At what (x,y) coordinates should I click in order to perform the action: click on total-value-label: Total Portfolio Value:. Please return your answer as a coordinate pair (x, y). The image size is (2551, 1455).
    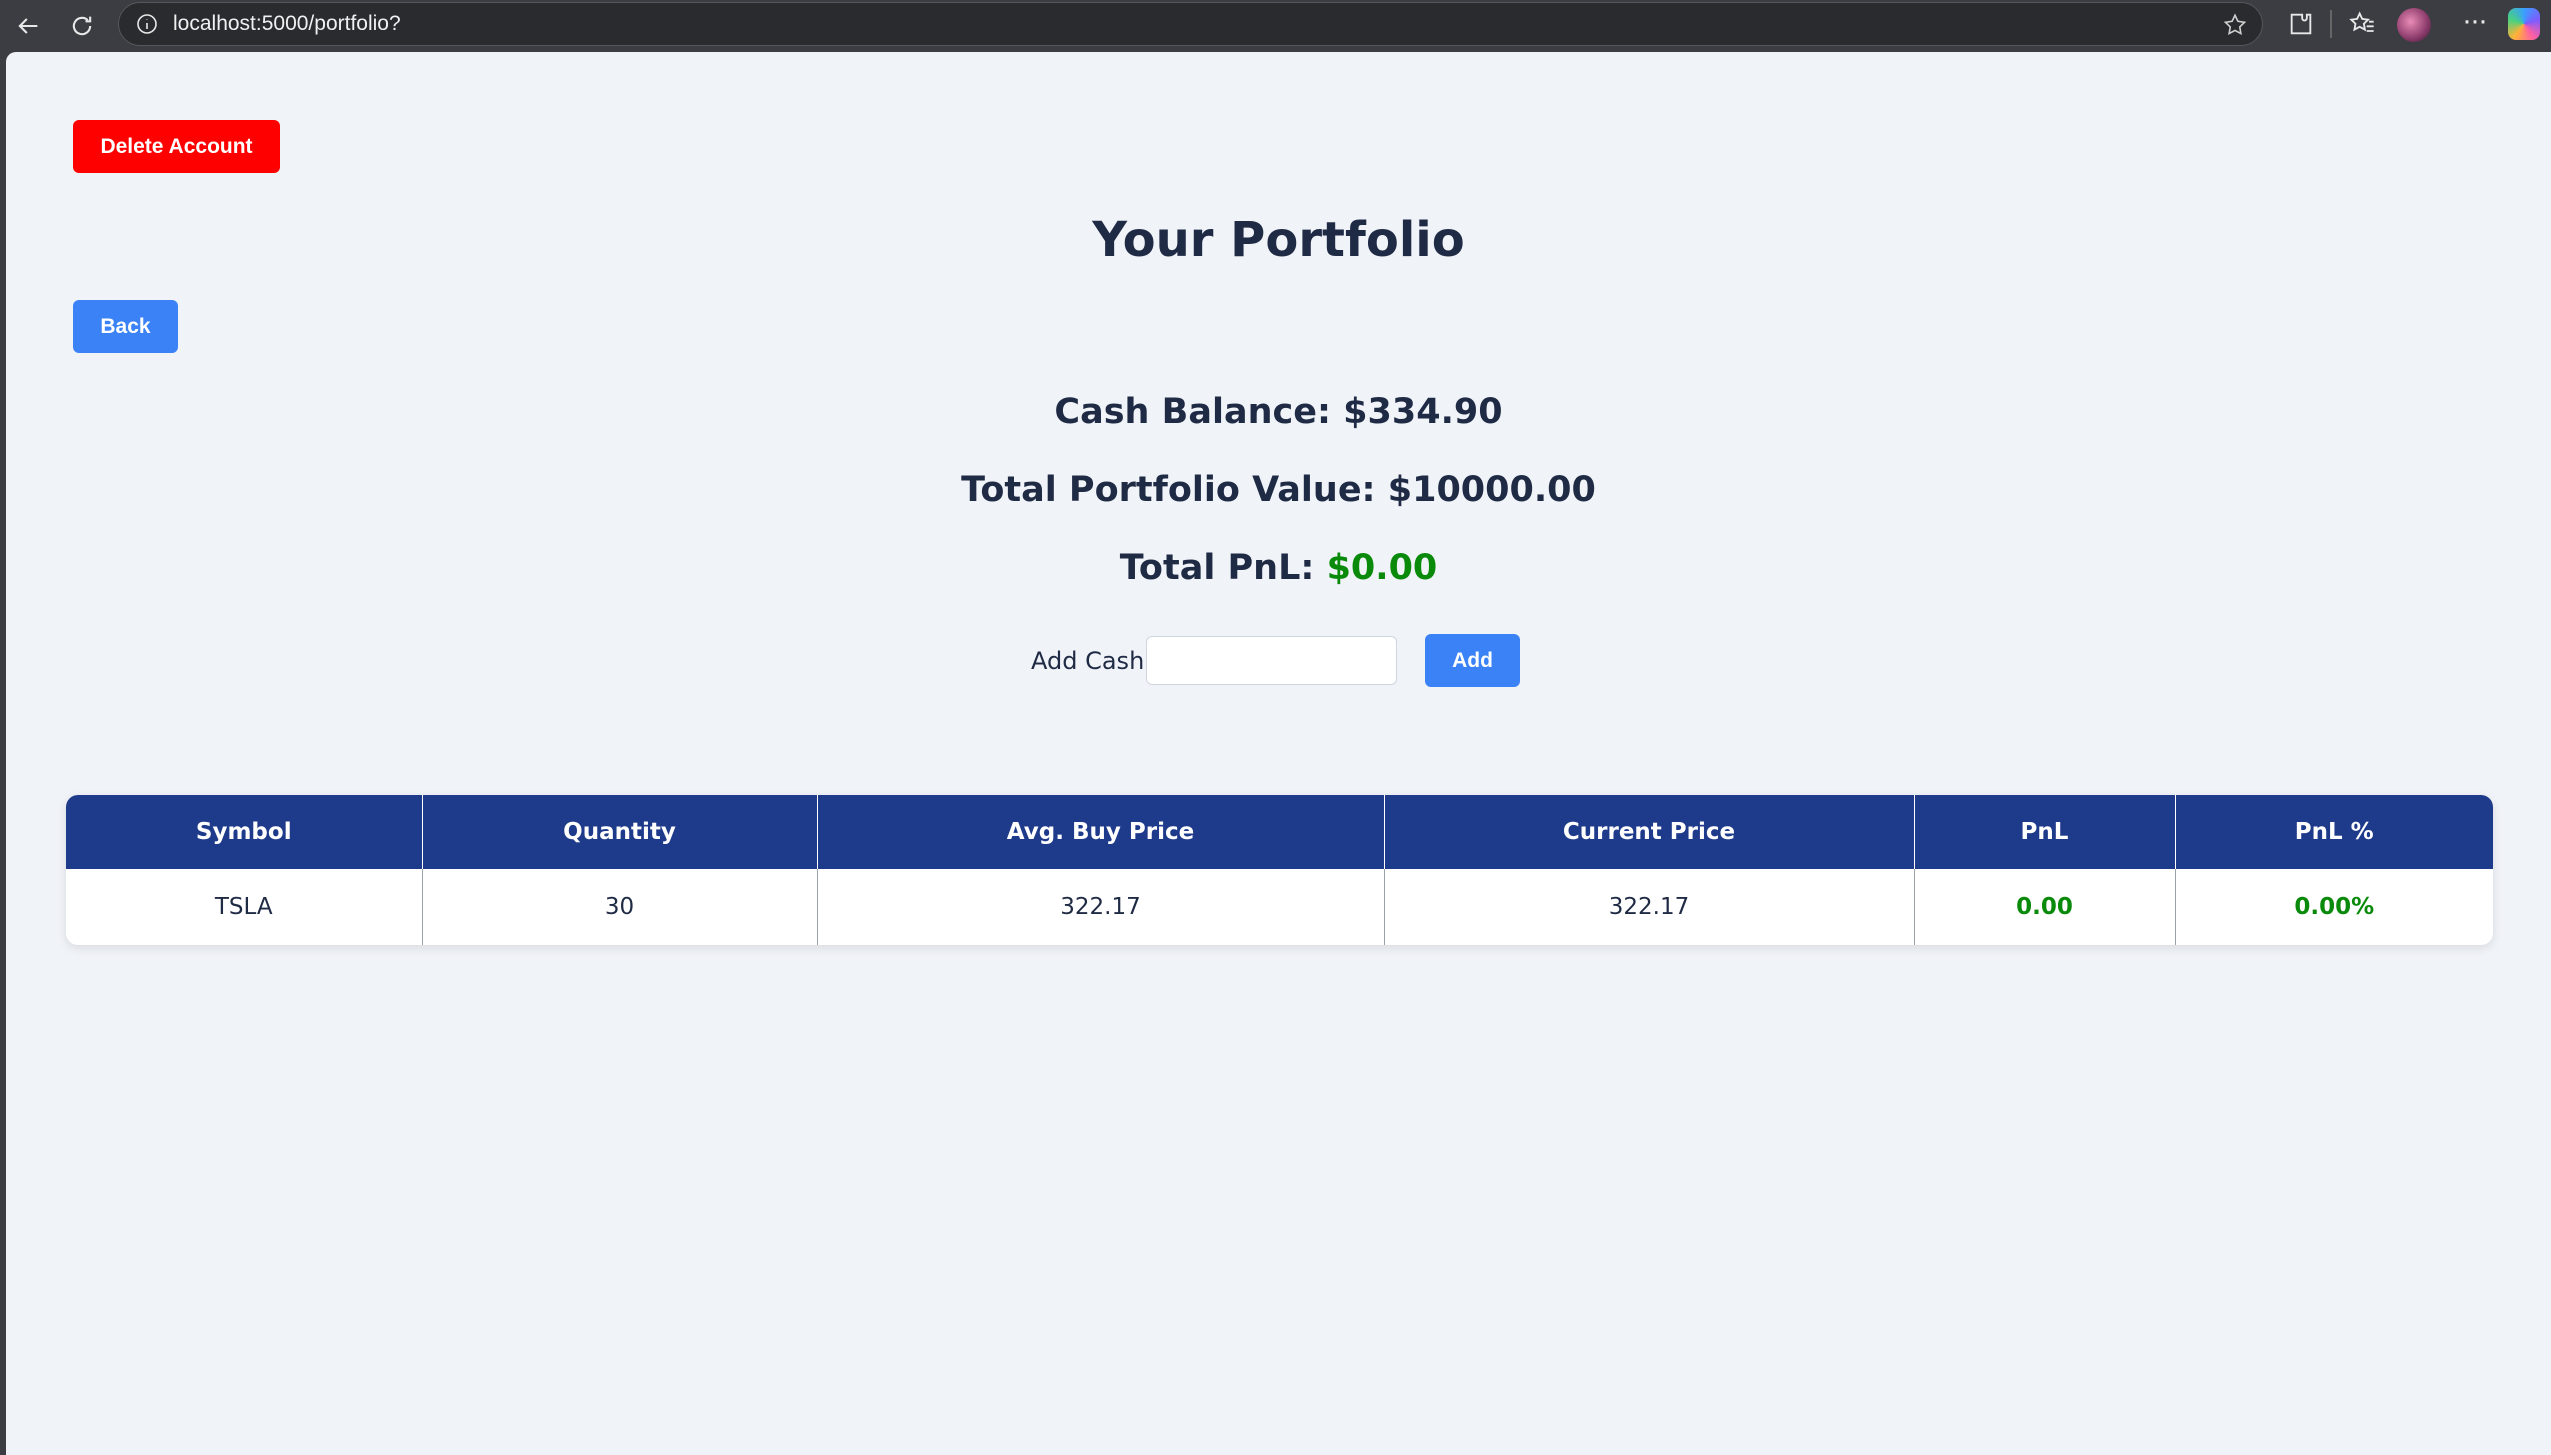
    Looking at the image, I should click on (1174, 490).